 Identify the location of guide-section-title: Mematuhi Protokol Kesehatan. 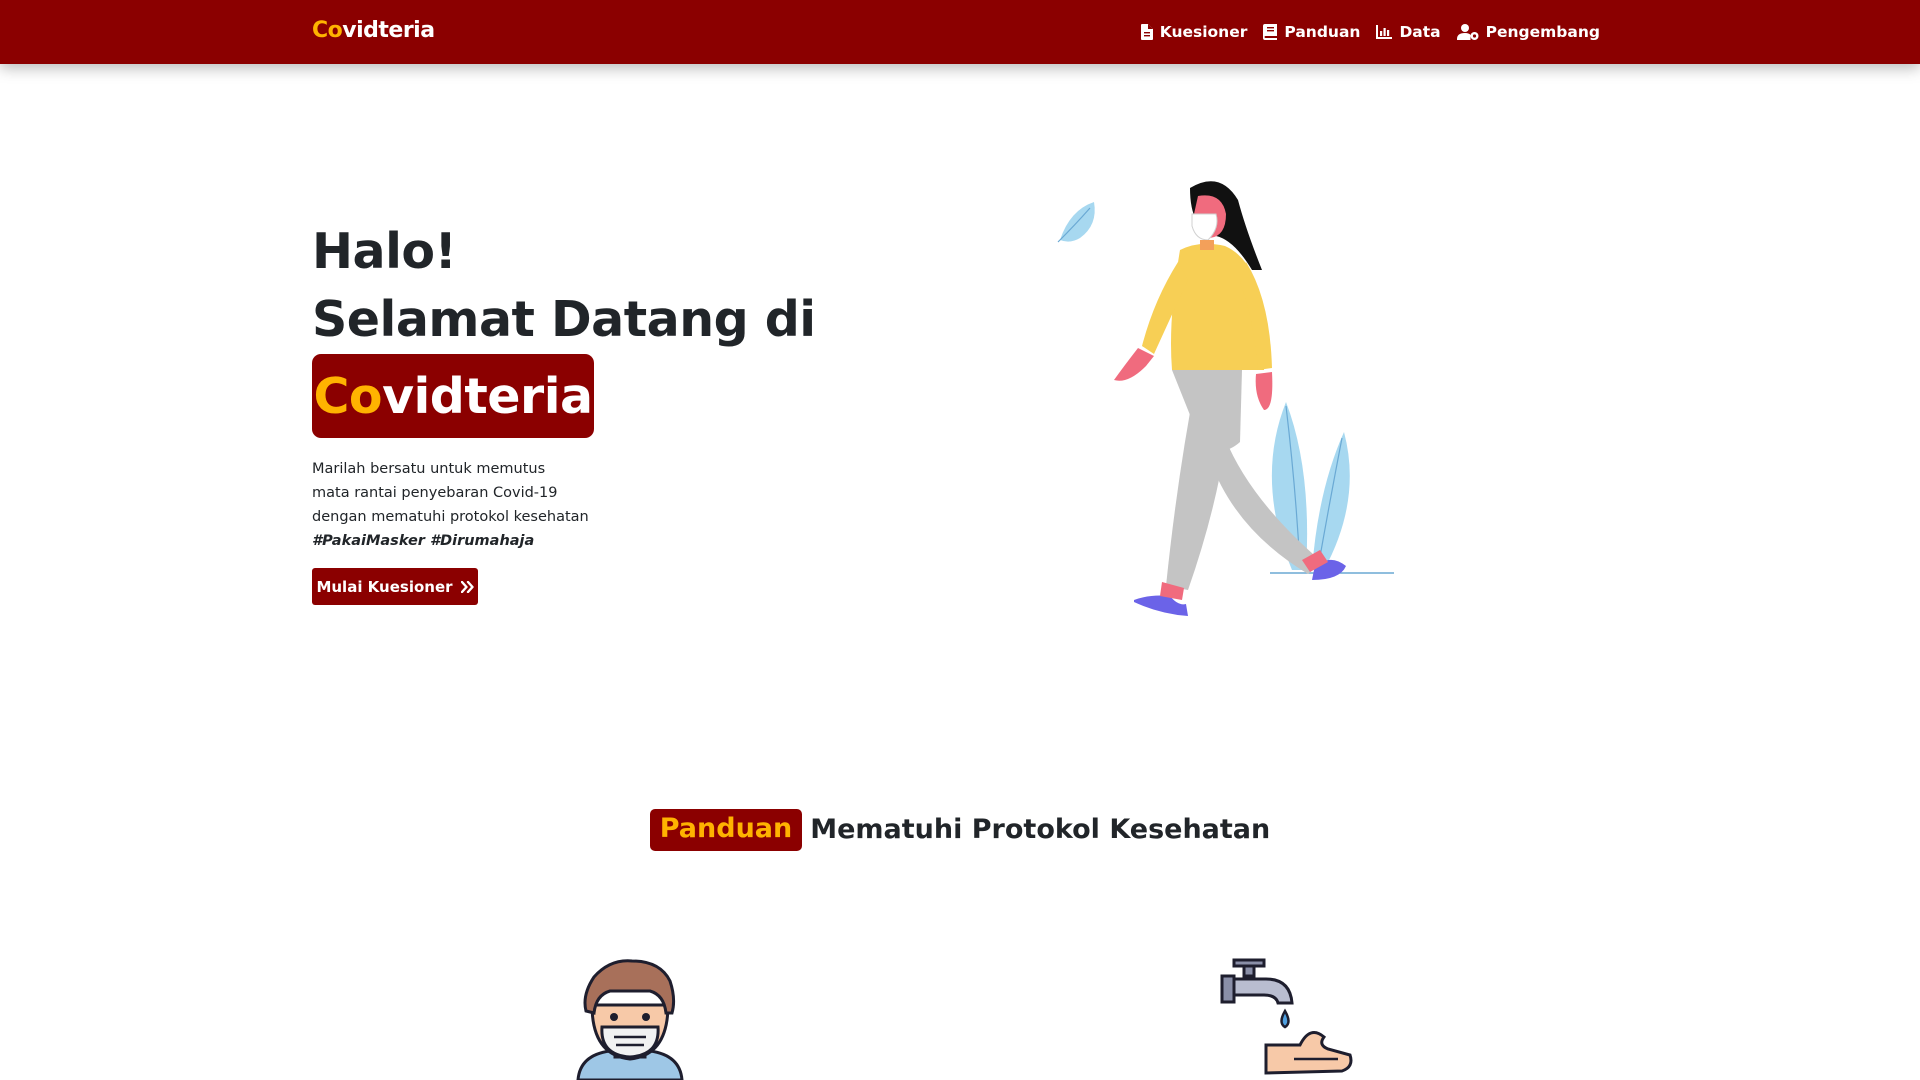
(1040, 829).